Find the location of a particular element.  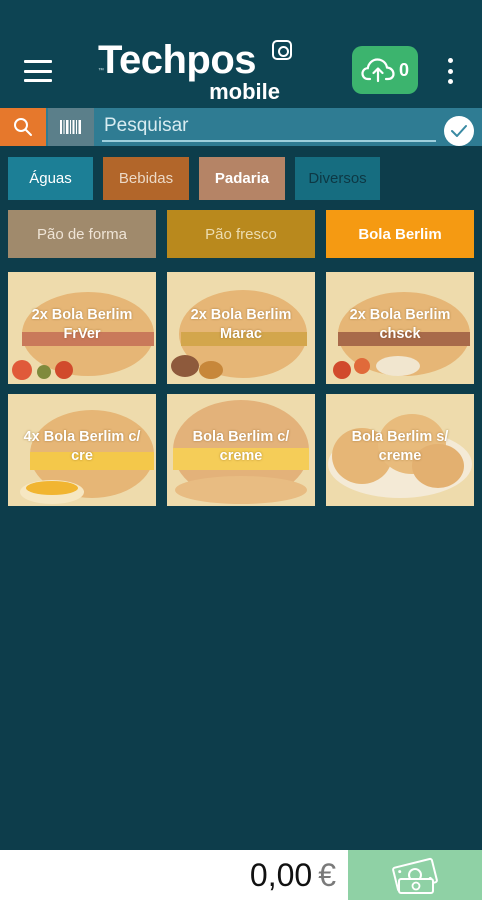

product-tile: 2x Bola Berlim Marac is located at coordinates (241, 328).